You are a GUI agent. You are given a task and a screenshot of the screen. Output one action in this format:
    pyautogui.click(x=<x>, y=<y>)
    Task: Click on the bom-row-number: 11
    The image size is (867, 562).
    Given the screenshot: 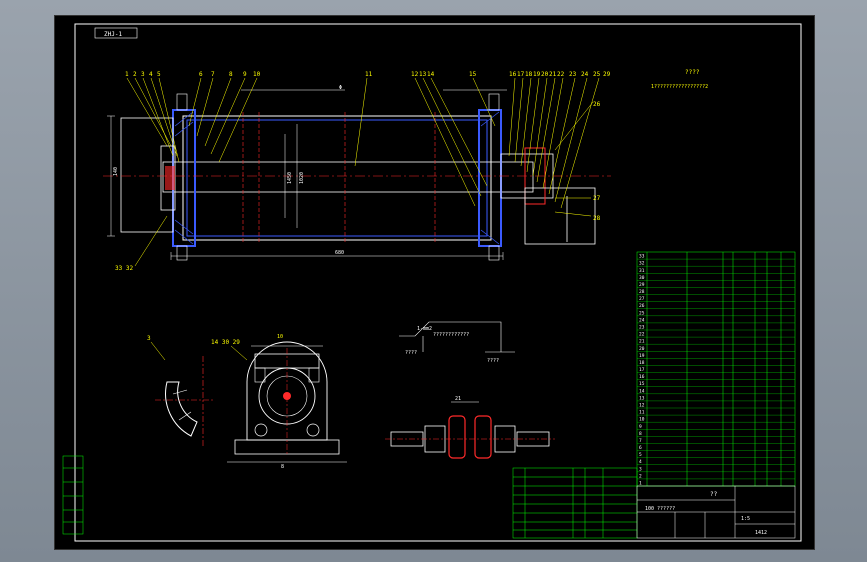 What is the action you would take?
    pyautogui.click(x=642, y=413)
    